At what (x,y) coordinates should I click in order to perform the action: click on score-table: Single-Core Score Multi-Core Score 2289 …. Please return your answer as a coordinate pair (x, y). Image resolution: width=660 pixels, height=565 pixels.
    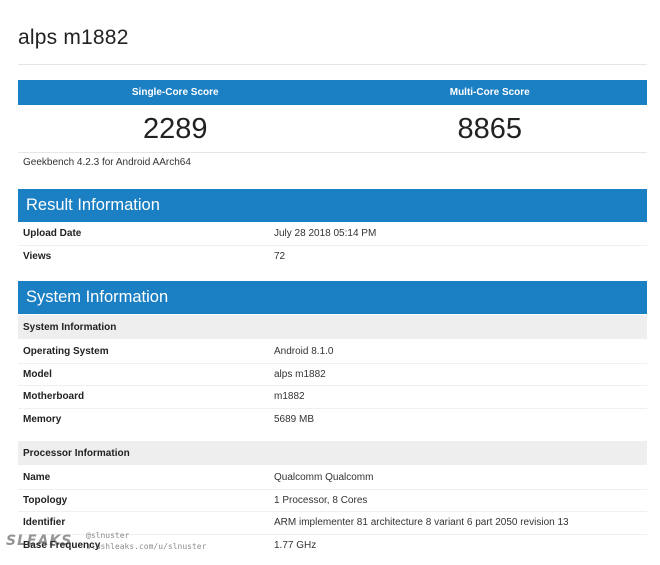
    Looking at the image, I should click on (332, 116).